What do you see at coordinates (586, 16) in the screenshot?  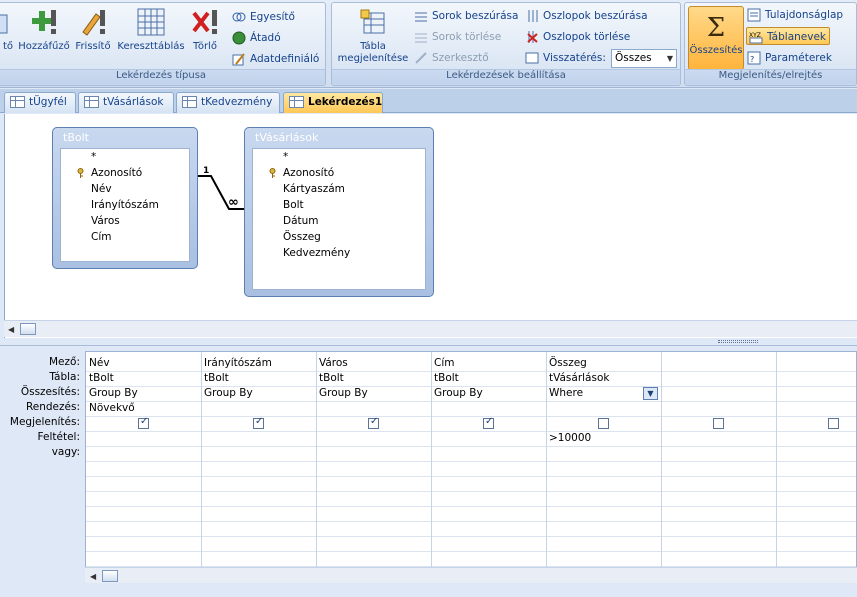 I see `insert-columns-button: Oszlopok beszúrása` at bounding box center [586, 16].